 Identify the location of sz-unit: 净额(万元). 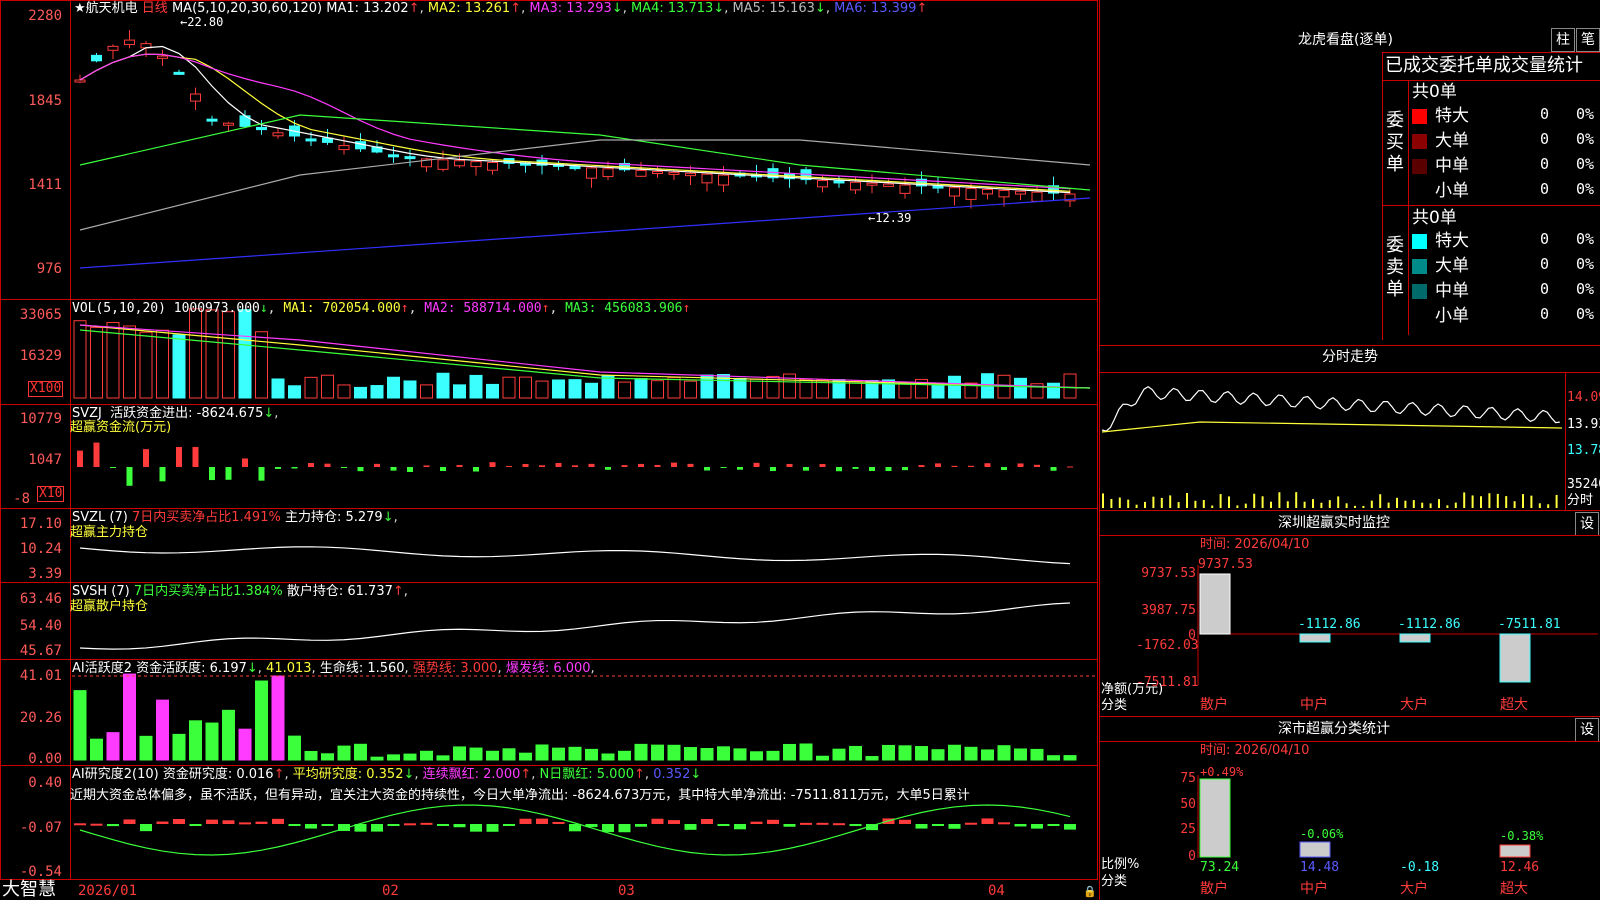
(1132, 689).